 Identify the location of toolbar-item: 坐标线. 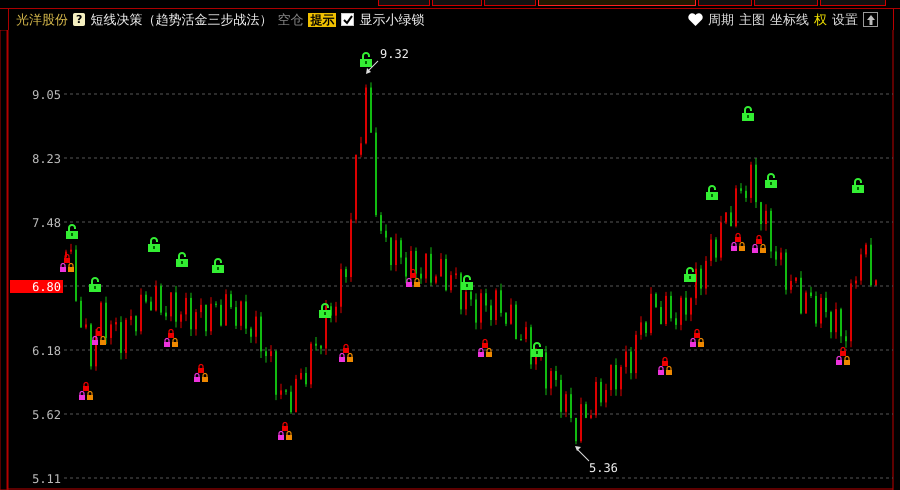
(789, 19).